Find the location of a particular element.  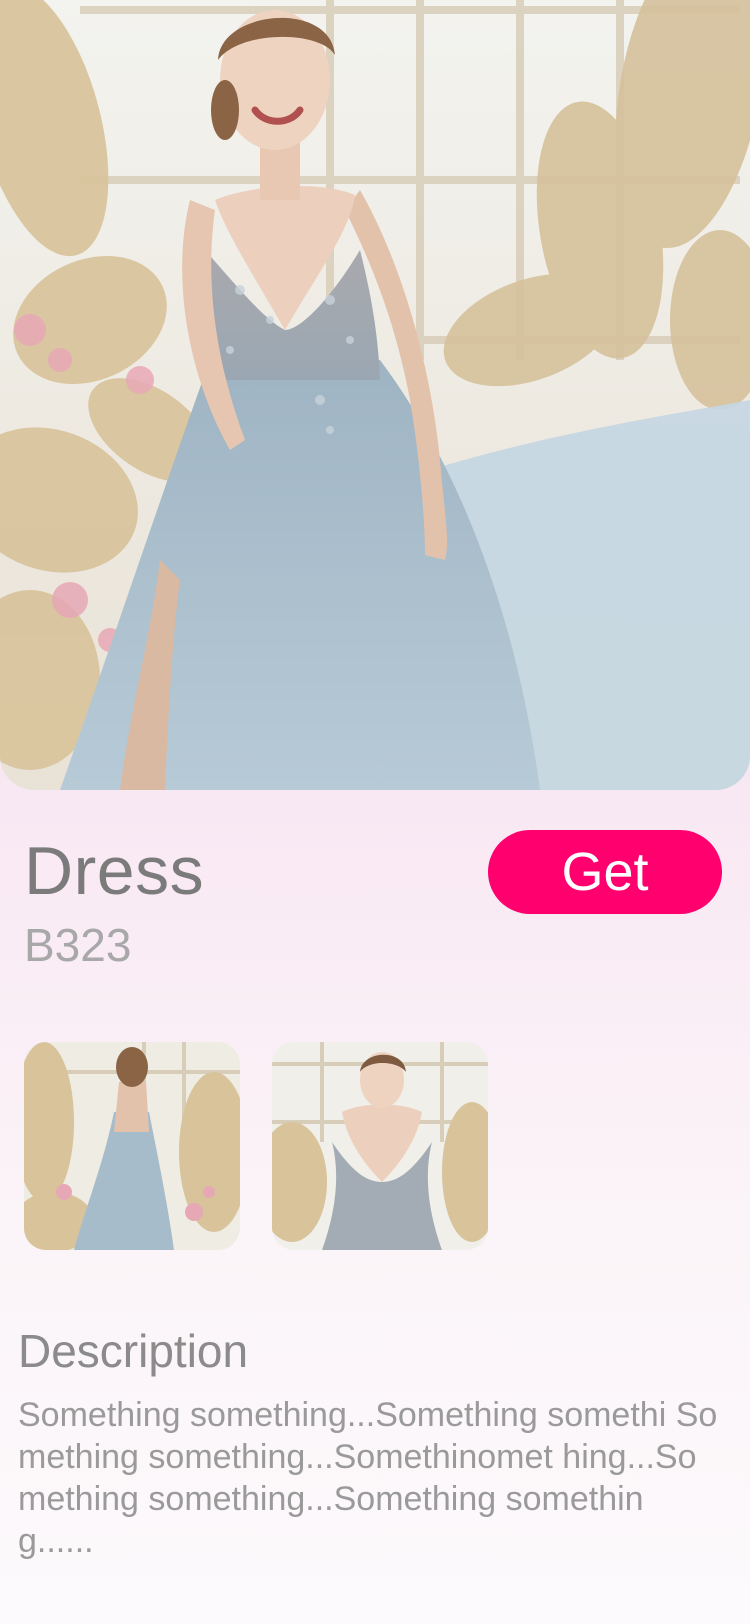

description-heading: Description is located at coordinates (133, 1351).